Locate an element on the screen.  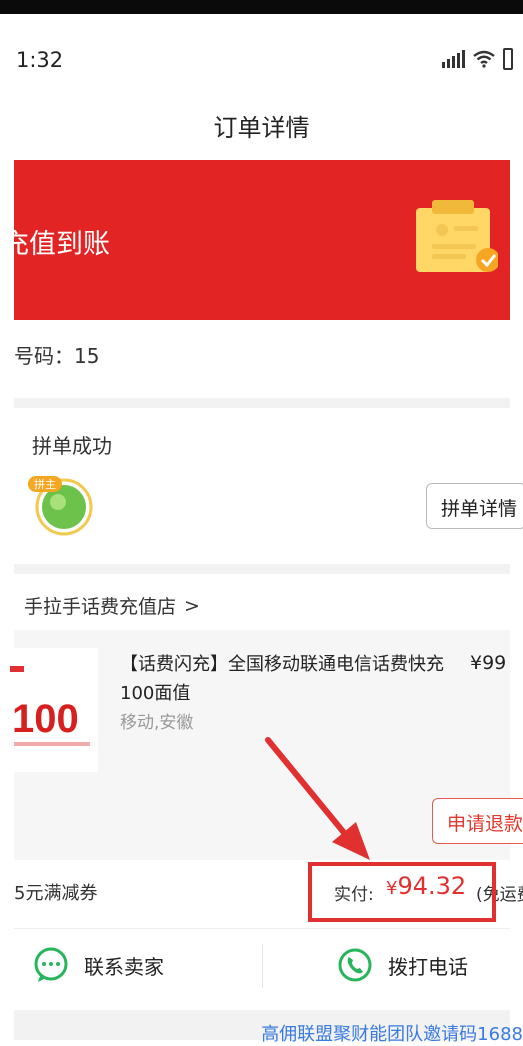
banner-text: 充值到账 is located at coordinates (62, 244).